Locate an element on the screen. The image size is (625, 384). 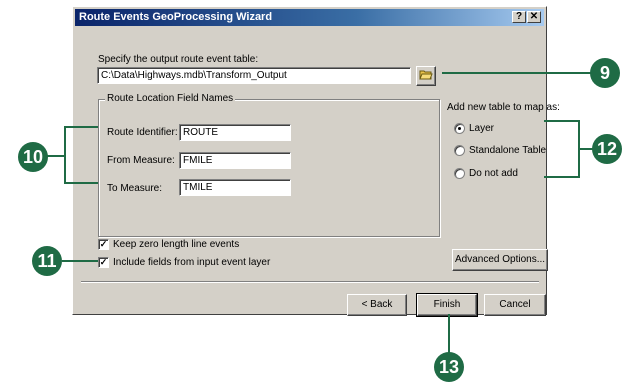
close-button: ✕ is located at coordinates (534, 17).